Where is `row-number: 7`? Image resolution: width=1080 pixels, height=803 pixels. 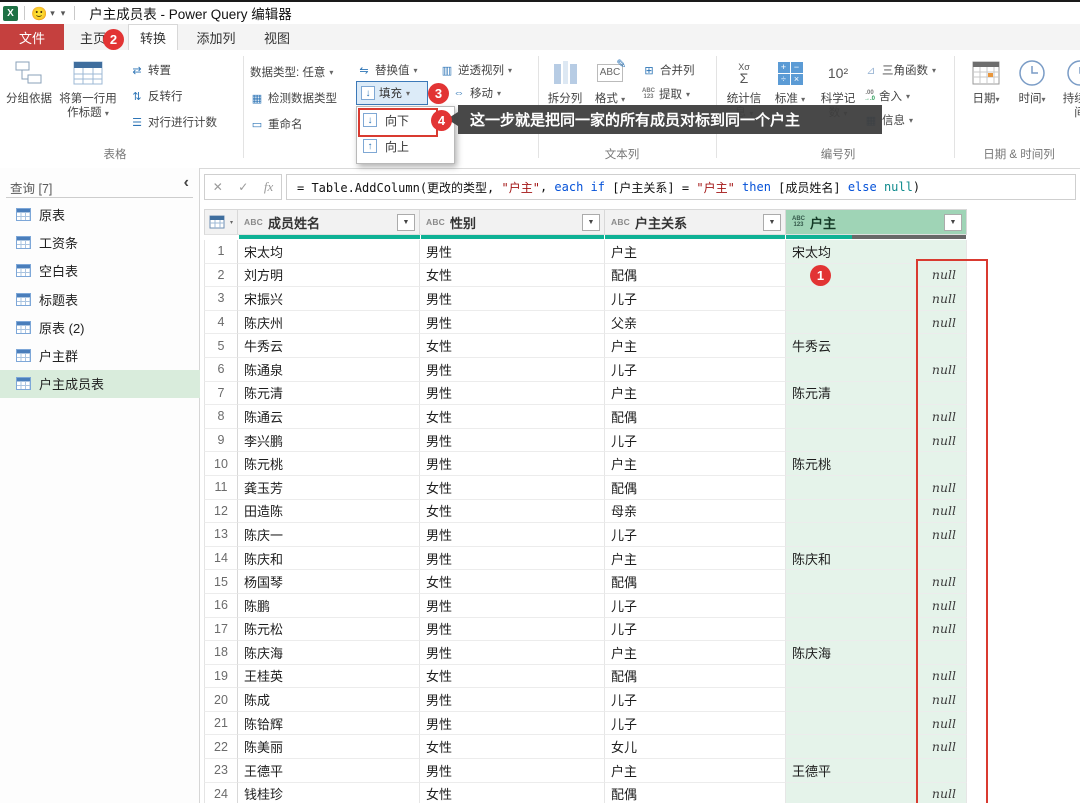 row-number: 7 is located at coordinates (221, 393).